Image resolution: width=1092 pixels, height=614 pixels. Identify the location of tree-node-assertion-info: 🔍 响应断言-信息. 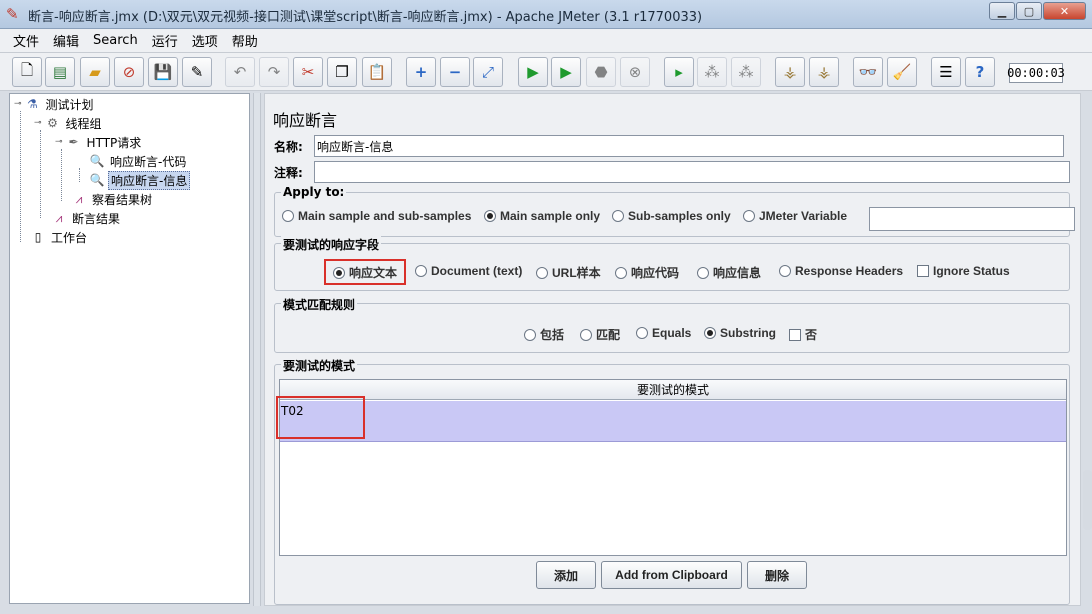
(140, 180).